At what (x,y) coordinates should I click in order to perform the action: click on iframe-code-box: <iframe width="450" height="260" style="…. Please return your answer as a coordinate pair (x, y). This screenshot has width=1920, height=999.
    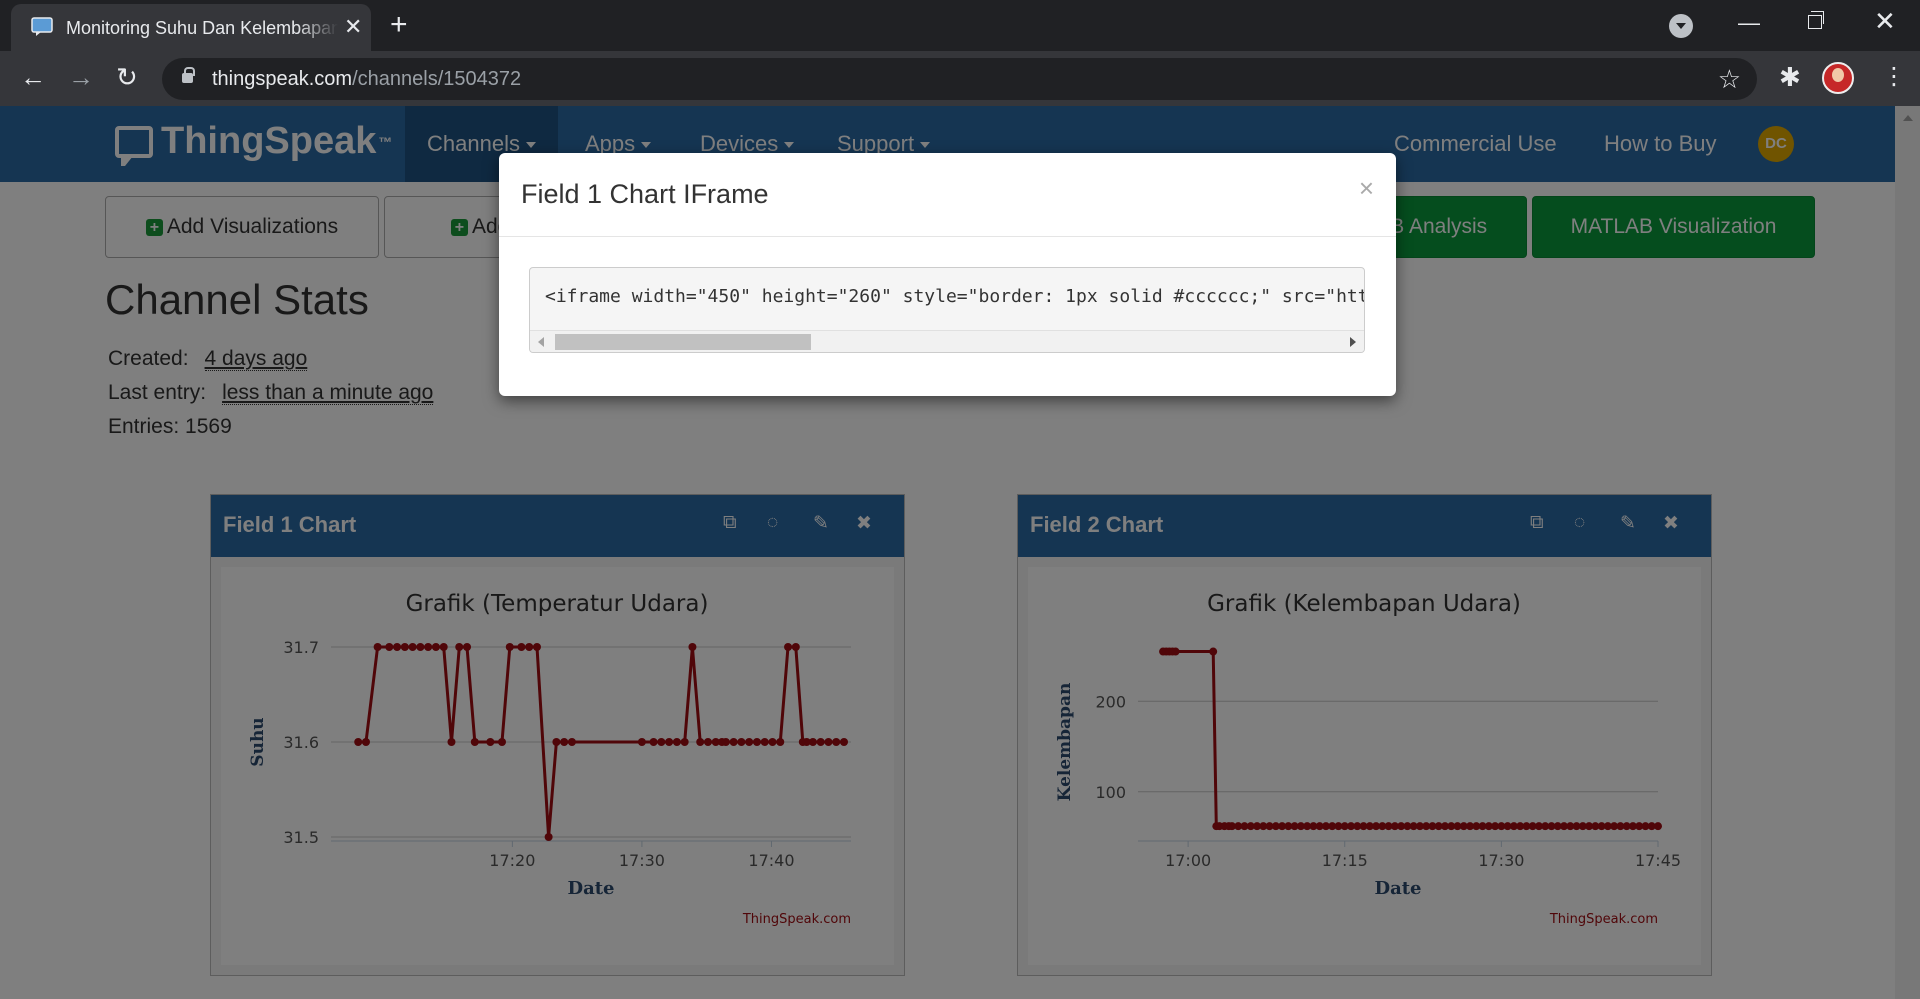
    Looking at the image, I should click on (947, 310).